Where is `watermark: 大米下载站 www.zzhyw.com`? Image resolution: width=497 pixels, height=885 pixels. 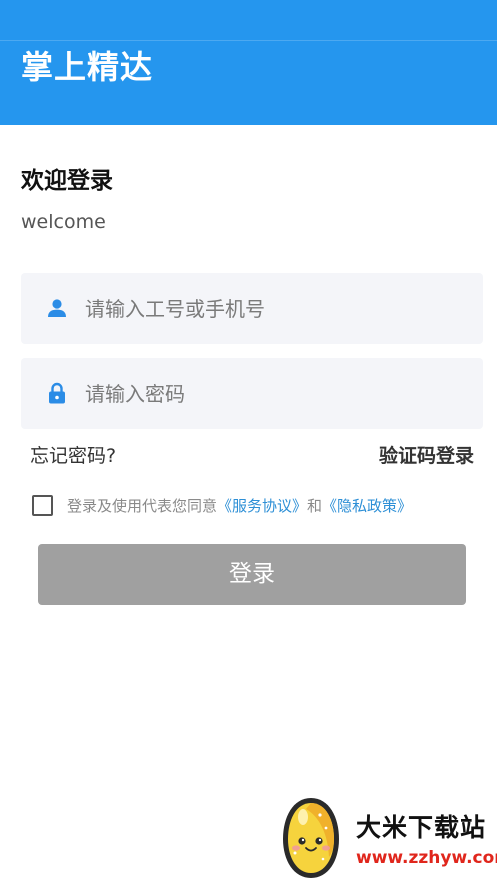 watermark: 大米下载站 www.zzhyw.com is located at coordinates (383, 838).